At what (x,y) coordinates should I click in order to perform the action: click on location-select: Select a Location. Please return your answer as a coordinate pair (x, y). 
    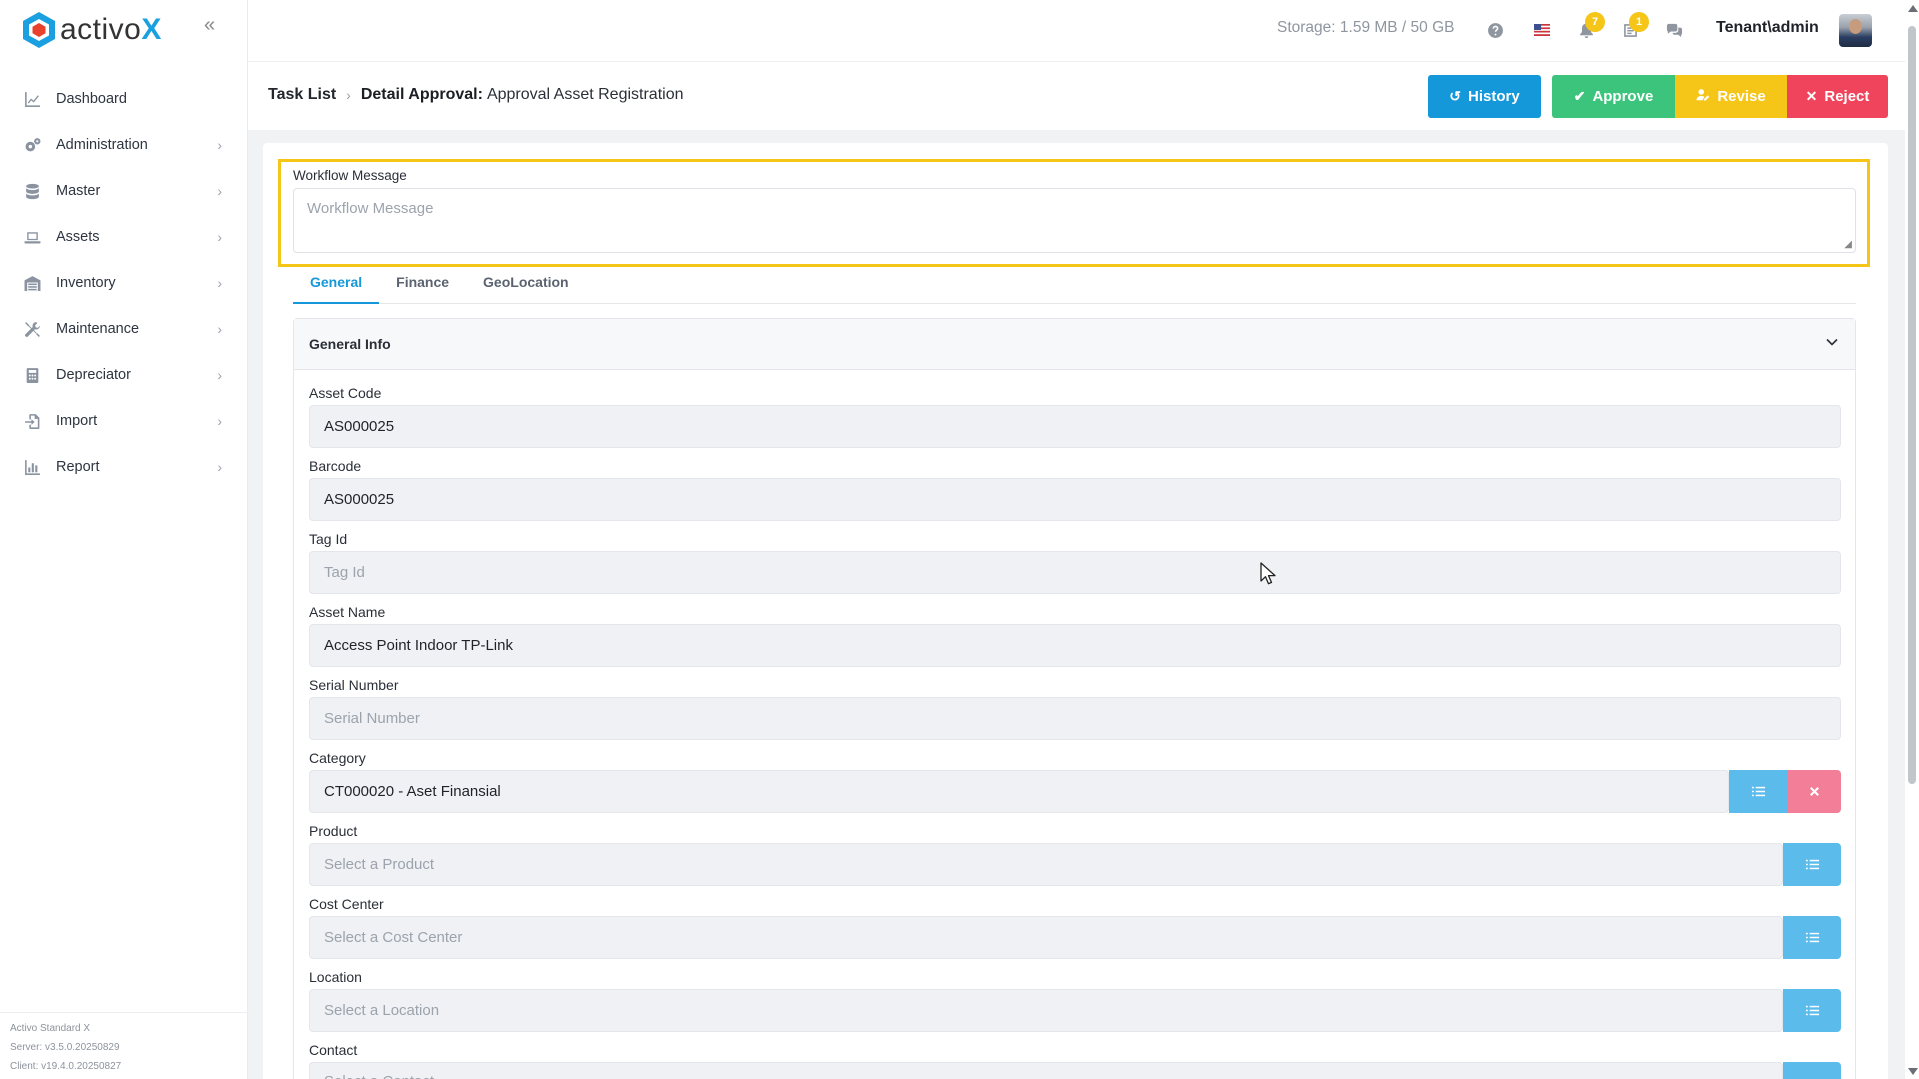
    Looking at the image, I should click on (1046, 1010).